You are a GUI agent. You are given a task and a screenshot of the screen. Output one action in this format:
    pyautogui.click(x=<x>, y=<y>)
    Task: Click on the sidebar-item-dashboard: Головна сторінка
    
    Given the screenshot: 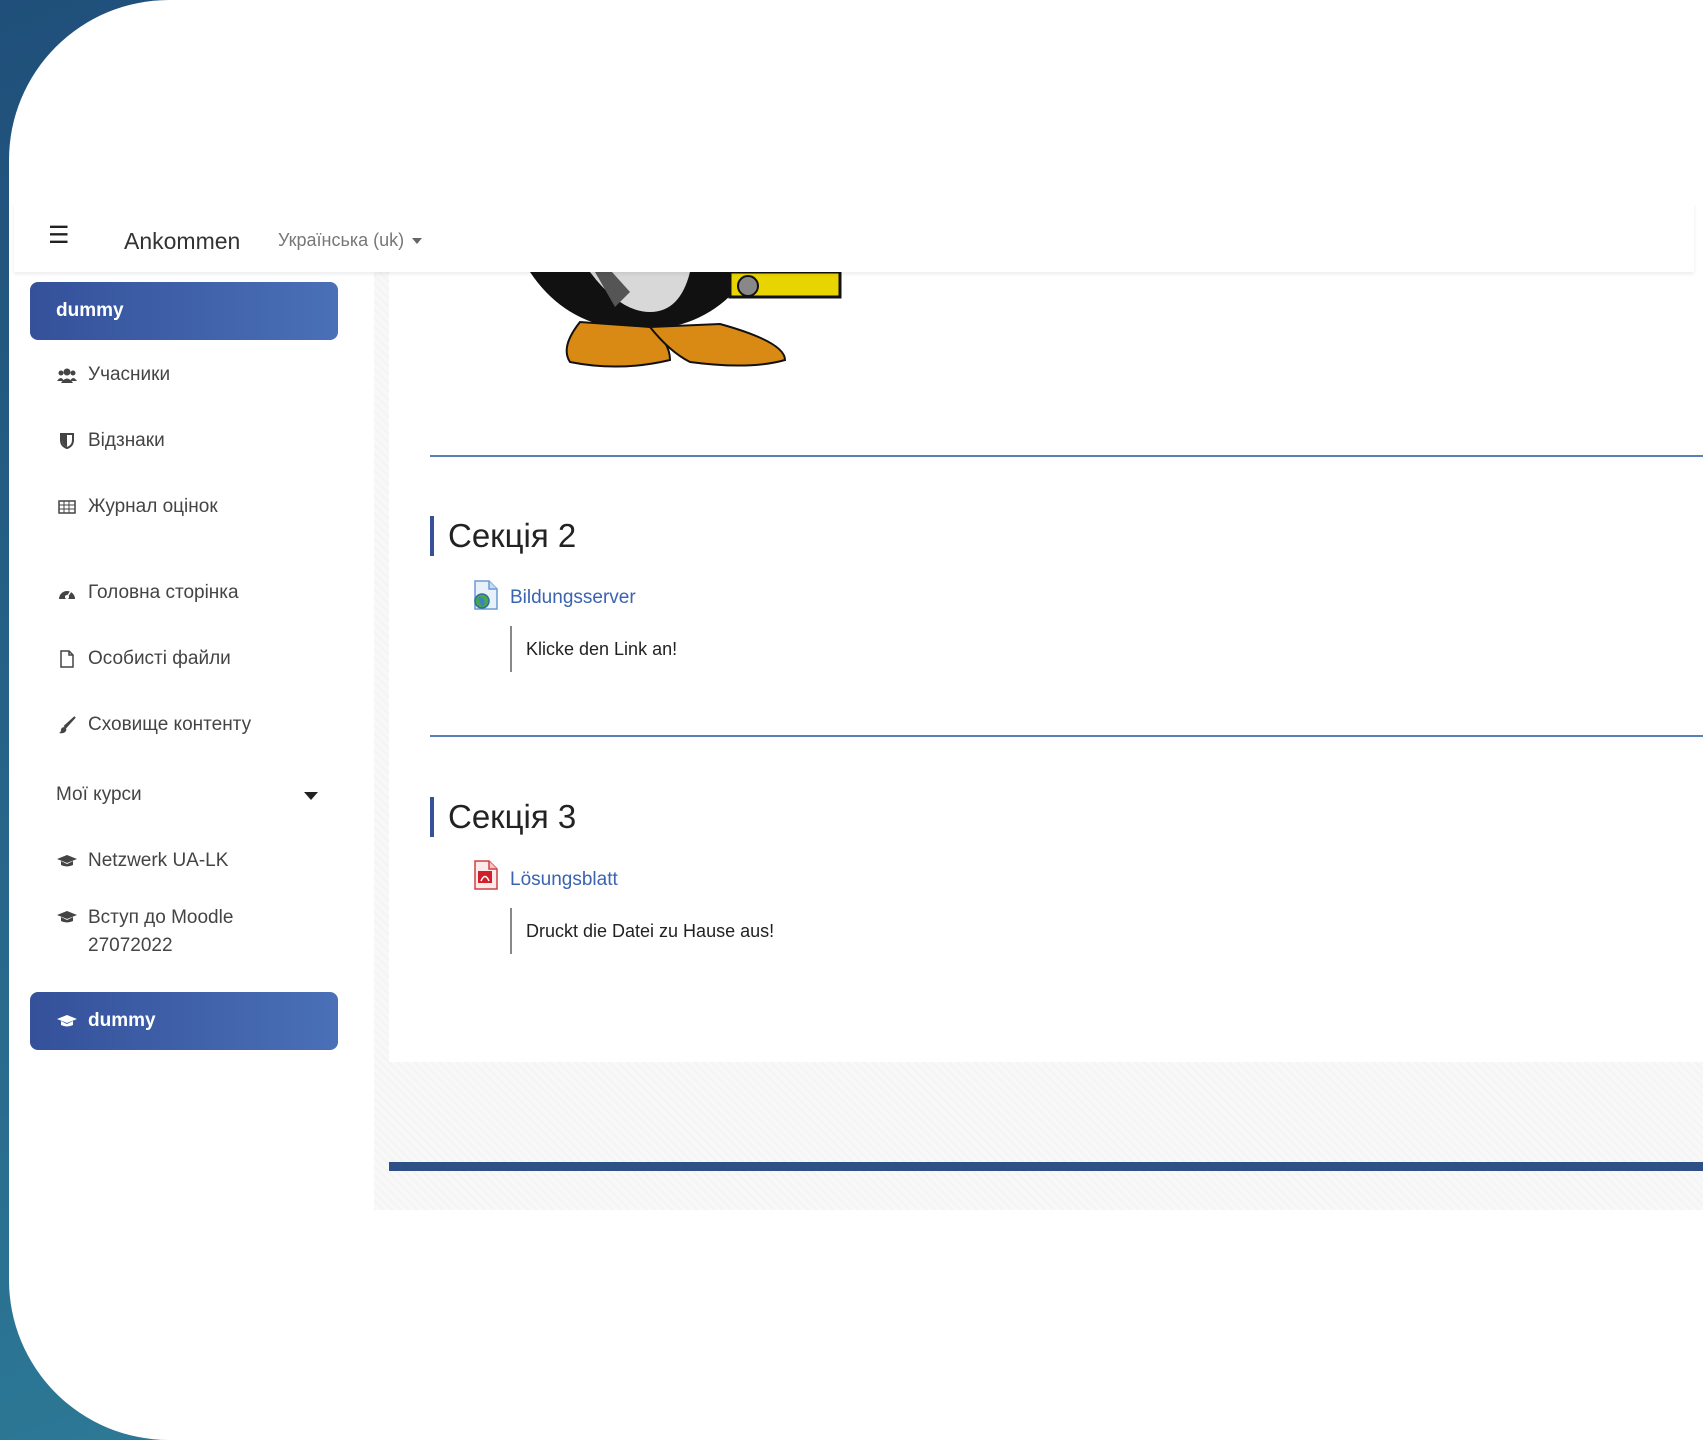 What is the action you would take?
    pyautogui.click(x=184, y=593)
    